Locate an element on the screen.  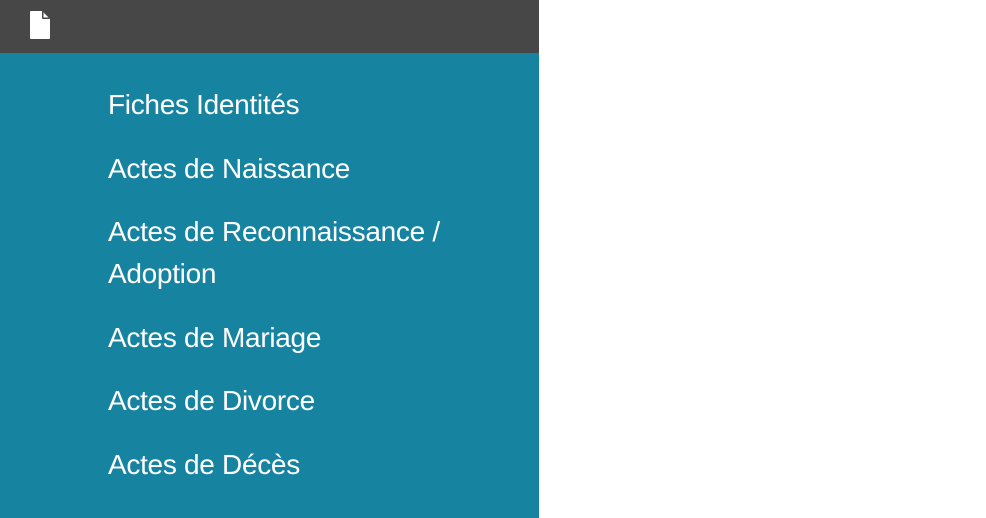
file-icon is located at coordinates (40, 25).